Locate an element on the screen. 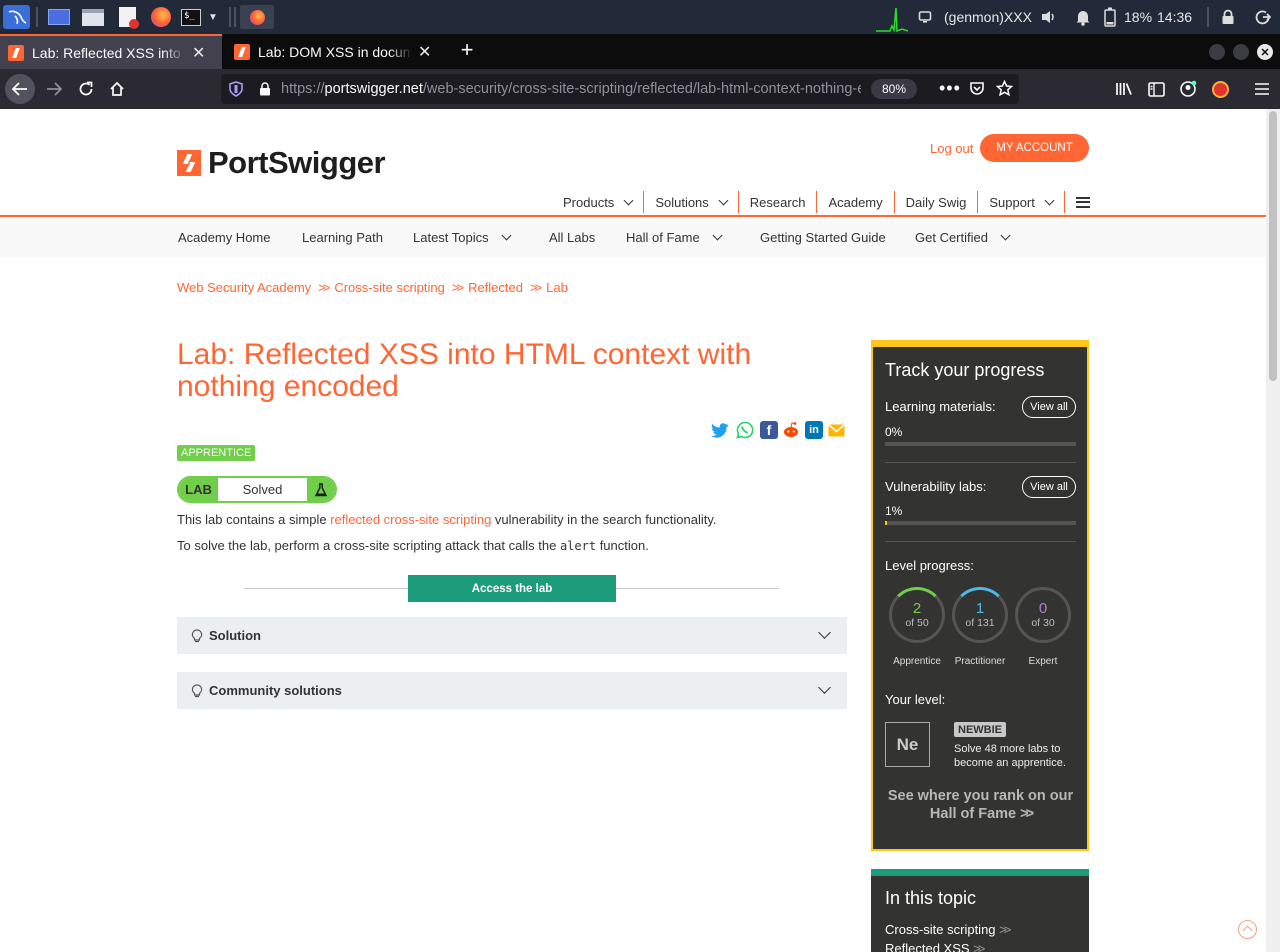 The height and width of the screenshot is (952, 1280). subnav-getting-started: Getting Started Guide is located at coordinates (823, 237).